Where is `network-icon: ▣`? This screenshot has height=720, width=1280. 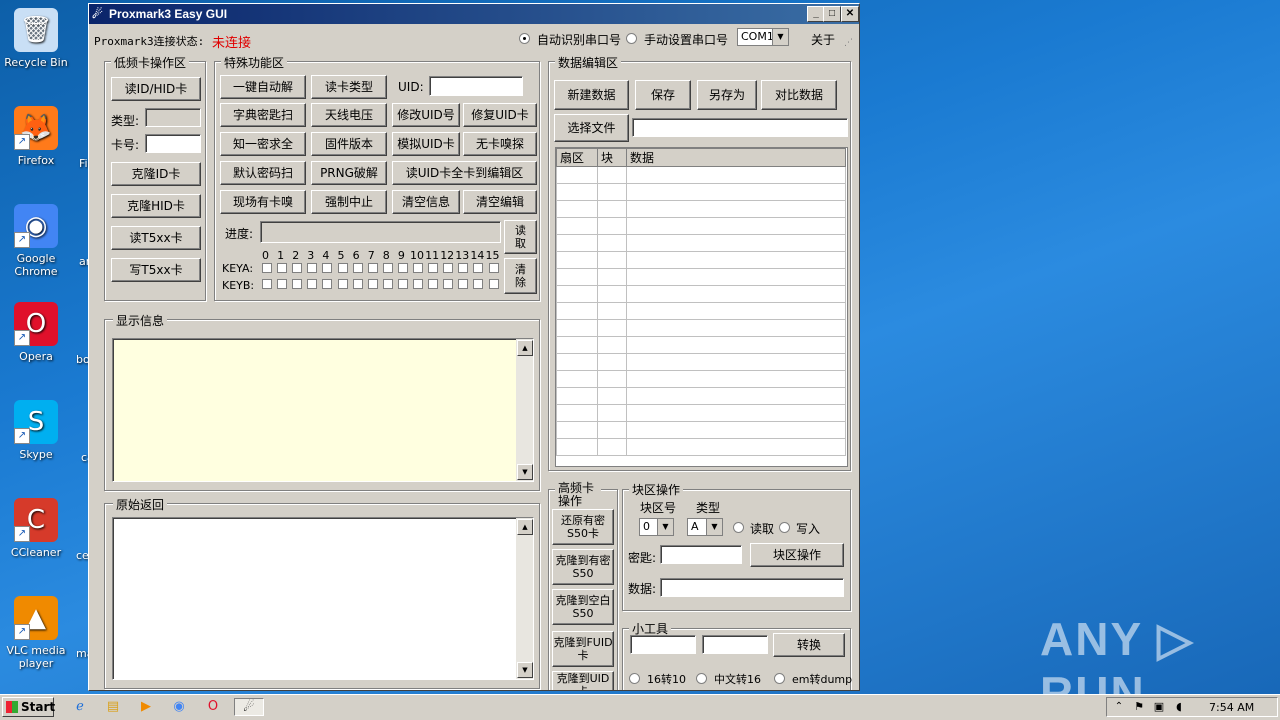
network-icon: ▣ is located at coordinates (1159, 707).